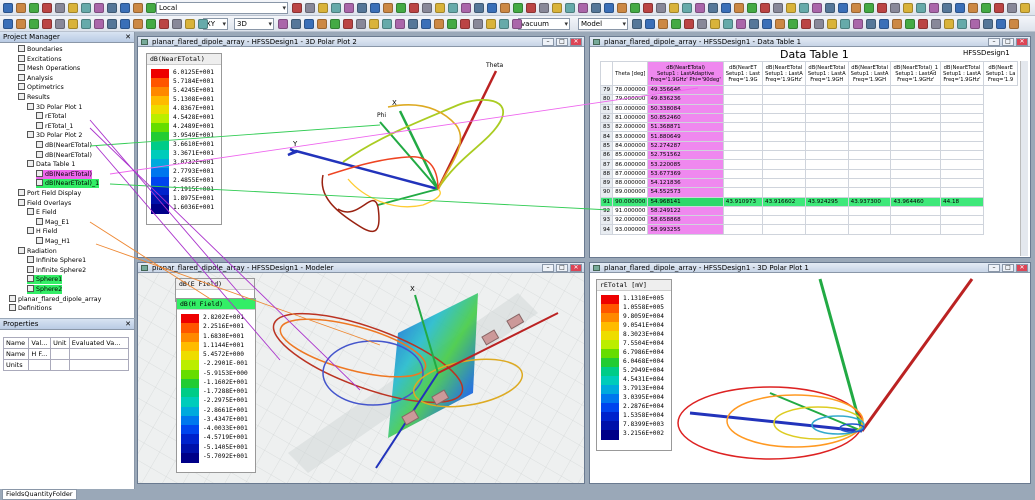 This screenshot has height=500, width=1035. What do you see at coordinates (54, 135) in the screenshot?
I see `tree-item: 3D Polar Plot 2` at bounding box center [54, 135].